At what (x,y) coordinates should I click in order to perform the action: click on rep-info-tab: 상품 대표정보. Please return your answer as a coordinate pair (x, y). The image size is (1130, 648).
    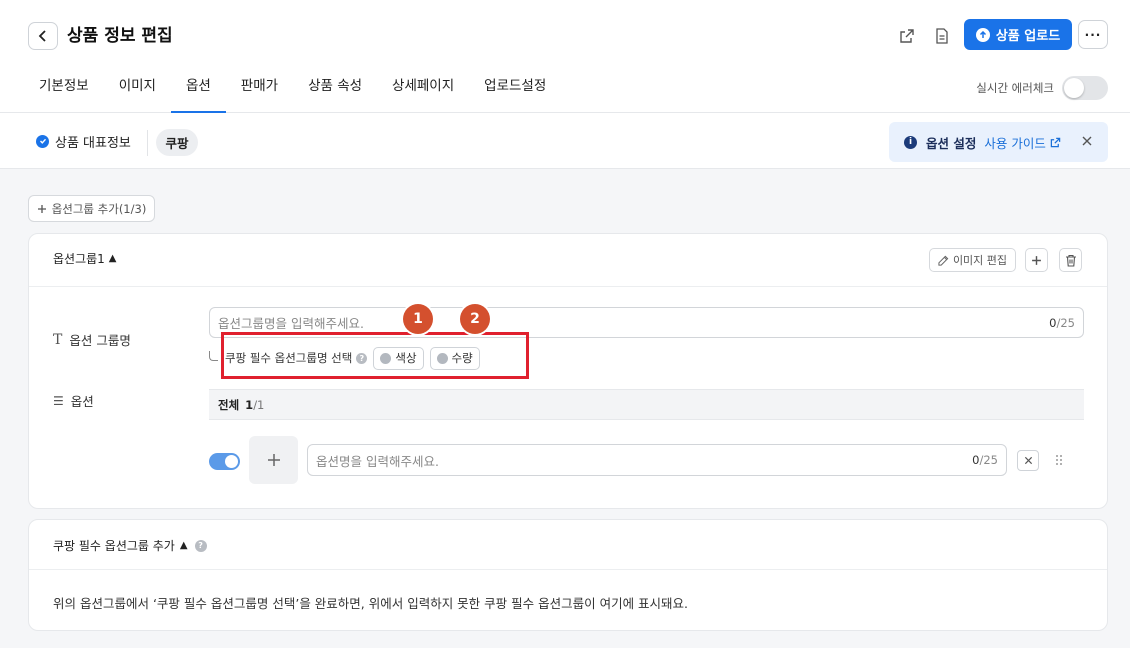
    Looking at the image, I should click on (83, 141).